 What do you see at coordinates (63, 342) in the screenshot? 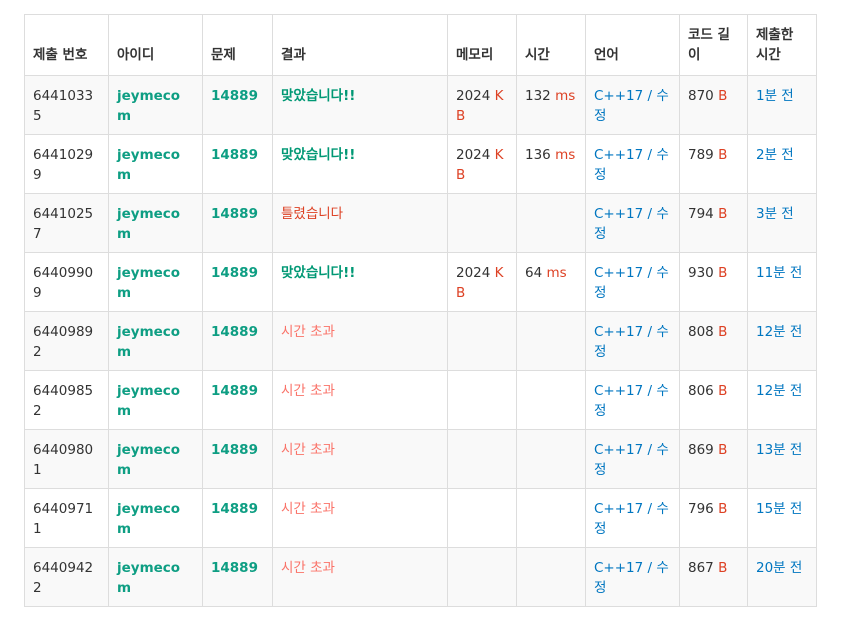
I see `submission-id: 64409892` at bounding box center [63, 342].